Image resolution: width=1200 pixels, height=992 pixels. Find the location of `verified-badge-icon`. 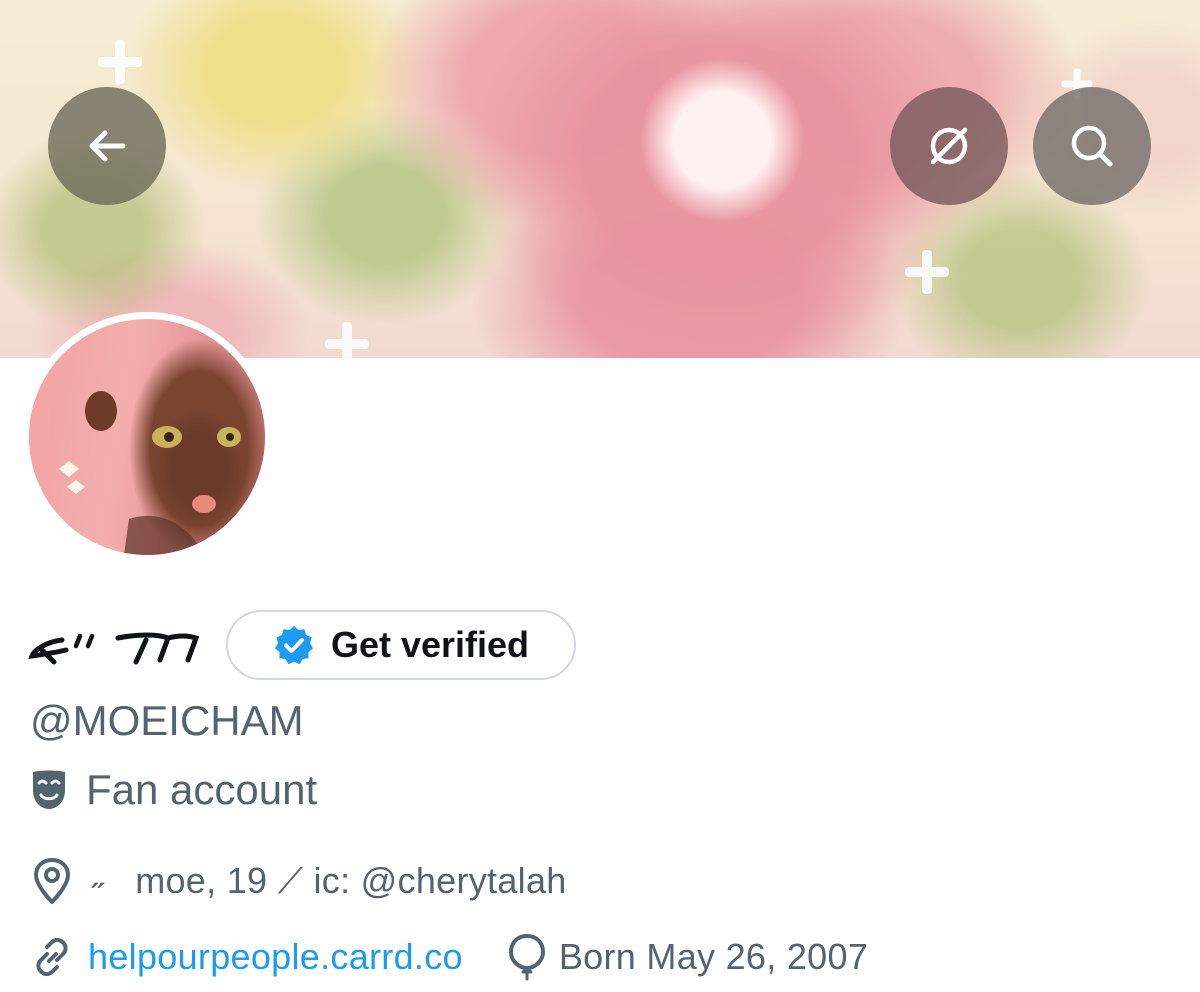

verified-badge-icon is located at coordinates (293, 645).